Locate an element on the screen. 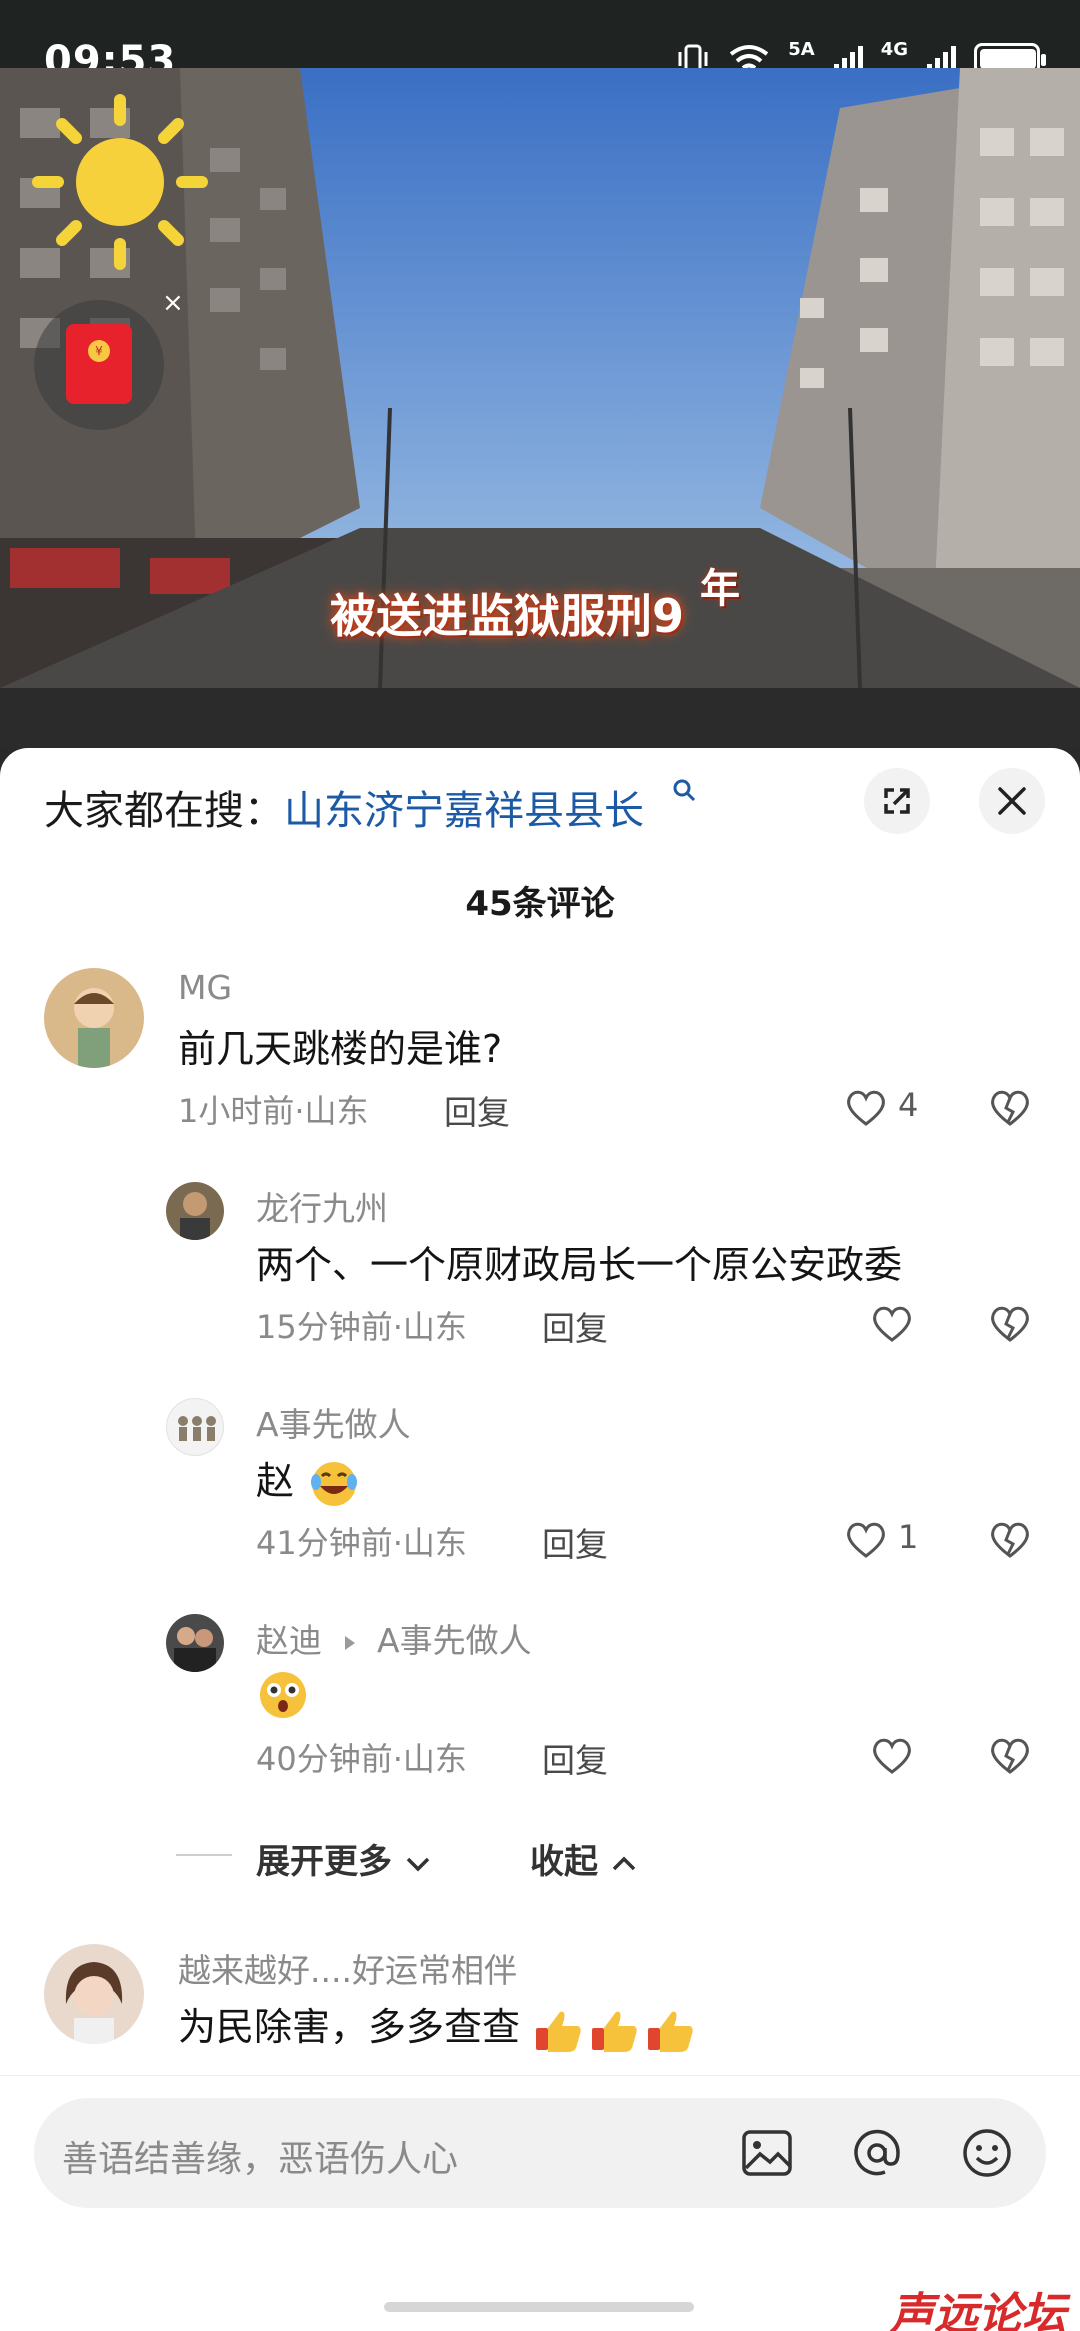  close-icon is located at coordinates (1012, 801).